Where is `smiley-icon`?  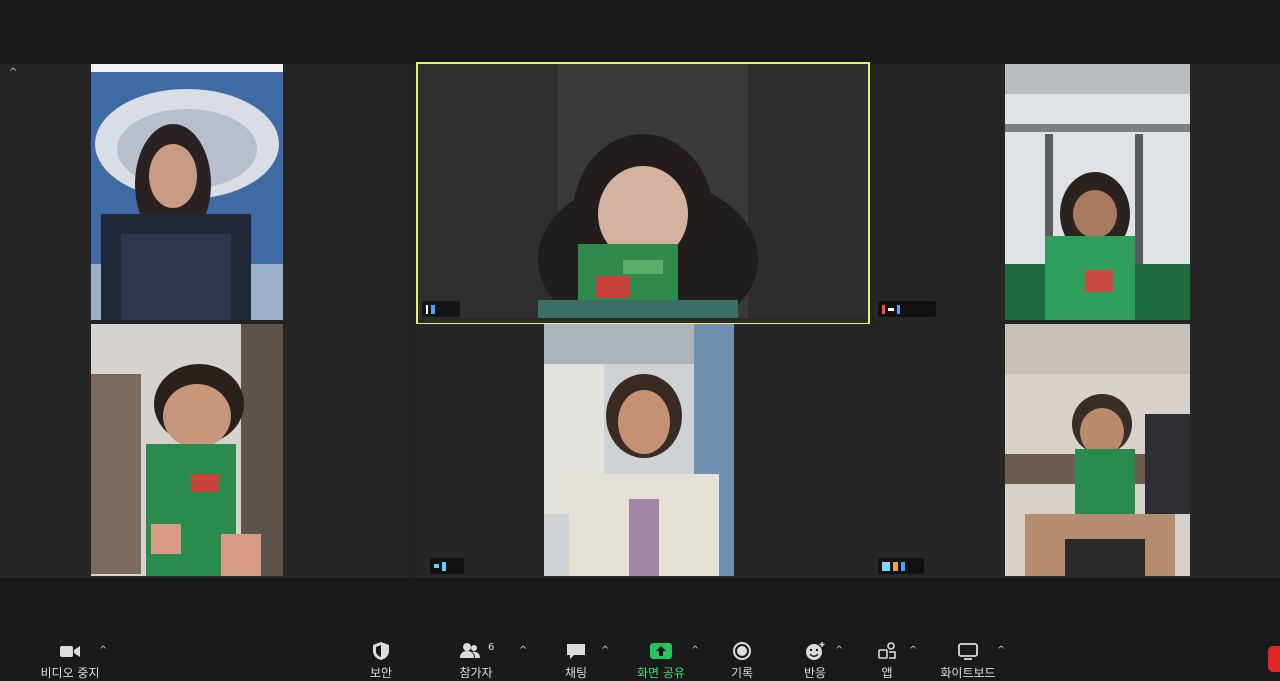 smiley-icon is located at coordinates (815, 651).